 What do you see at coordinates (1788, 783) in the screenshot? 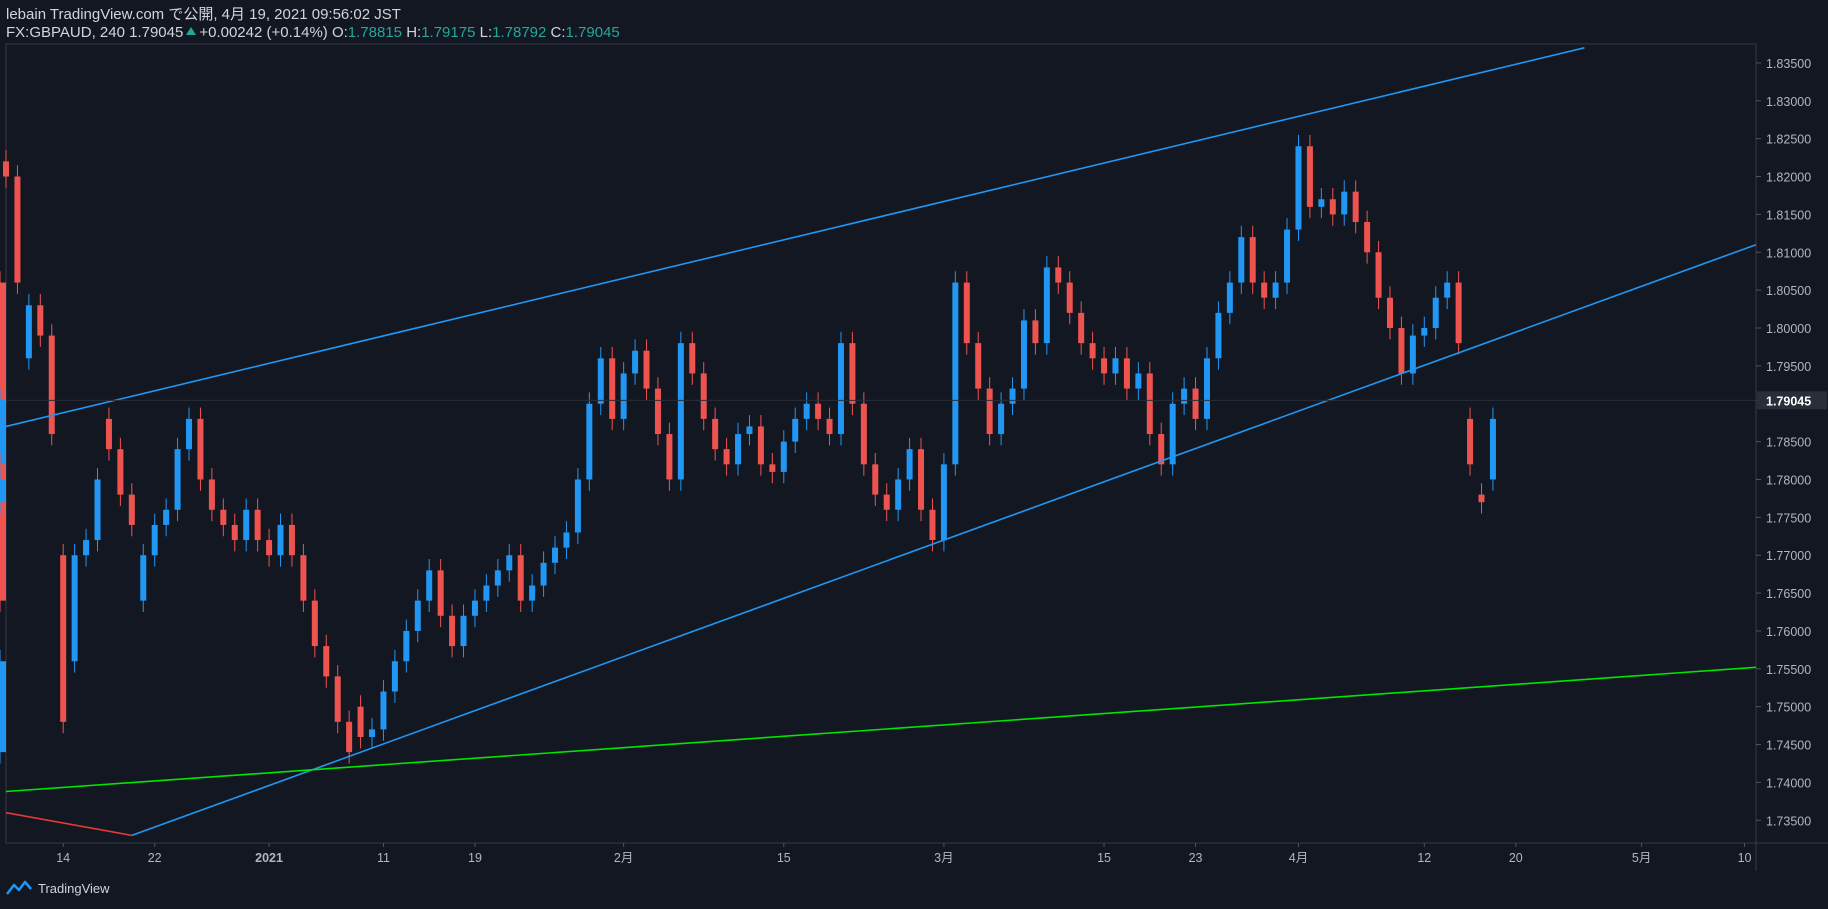
I see `y-tick-label: 1.74000` at bounding box center [1788, 783].